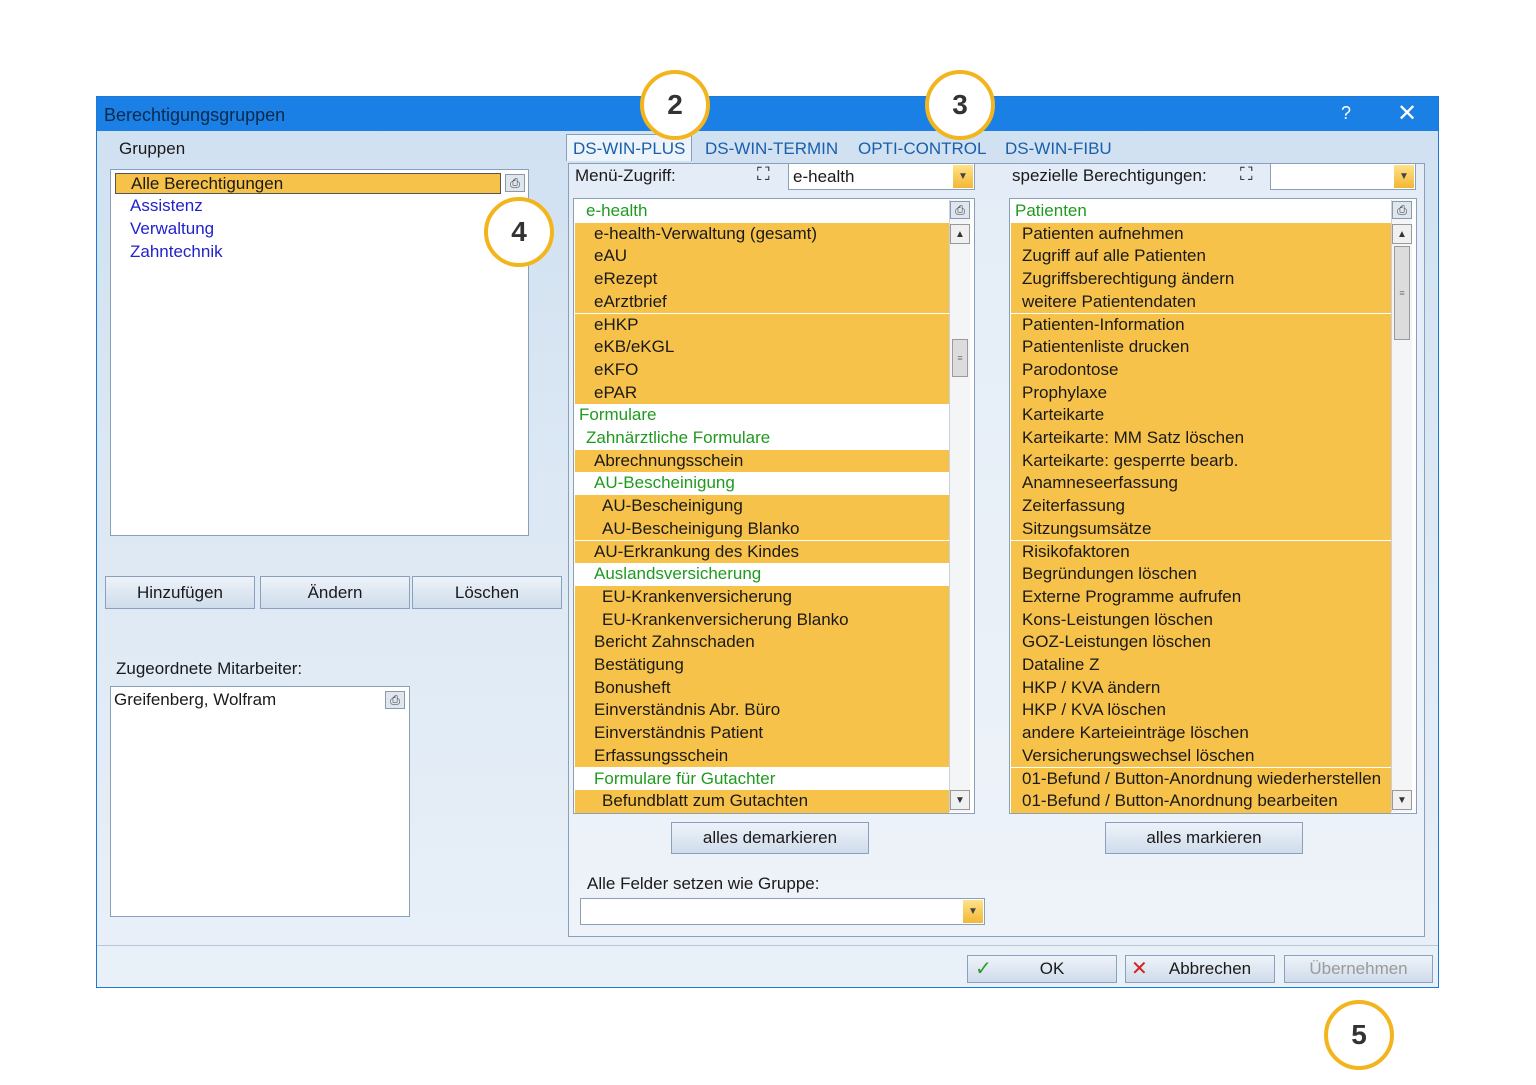  I want to click on permission-item-row: Begründungen löschen, so click(1201, 574).